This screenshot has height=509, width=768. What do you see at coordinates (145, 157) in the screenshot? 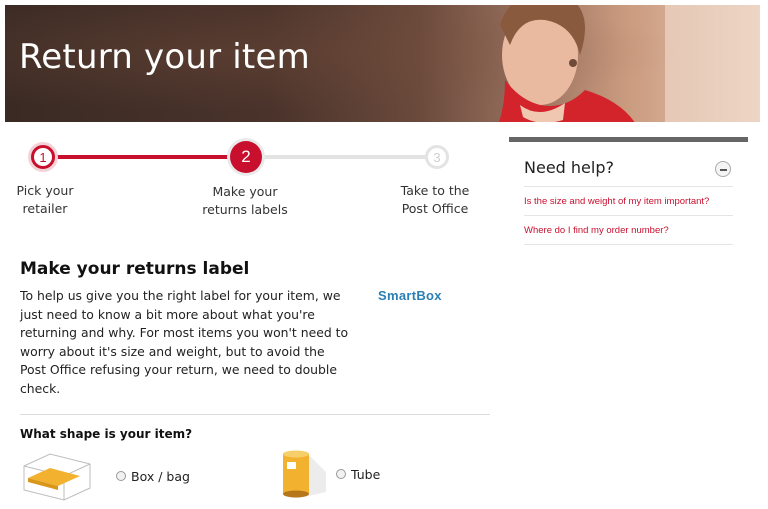
I see `progress-track-complete` at bounding box center [145, 157].